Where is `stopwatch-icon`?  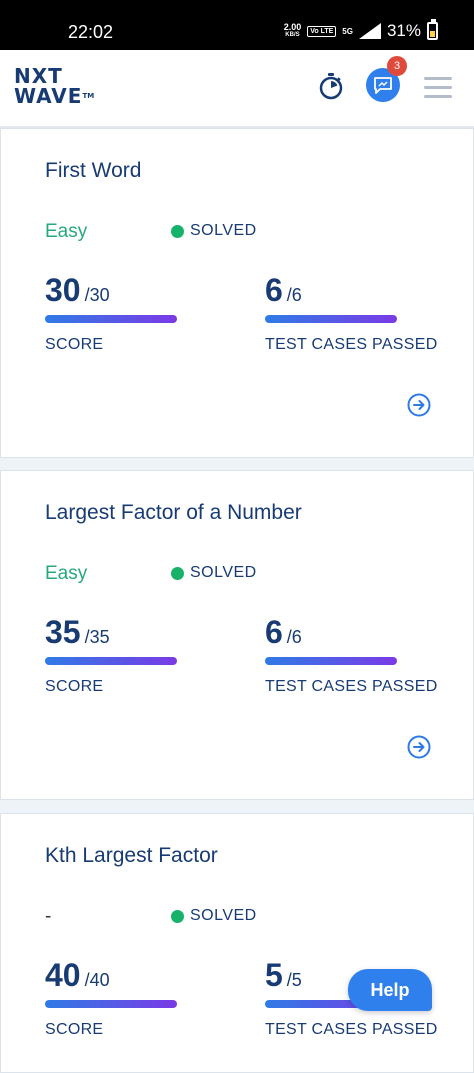 stopwatch-icon is located at coordinates (331, 86).